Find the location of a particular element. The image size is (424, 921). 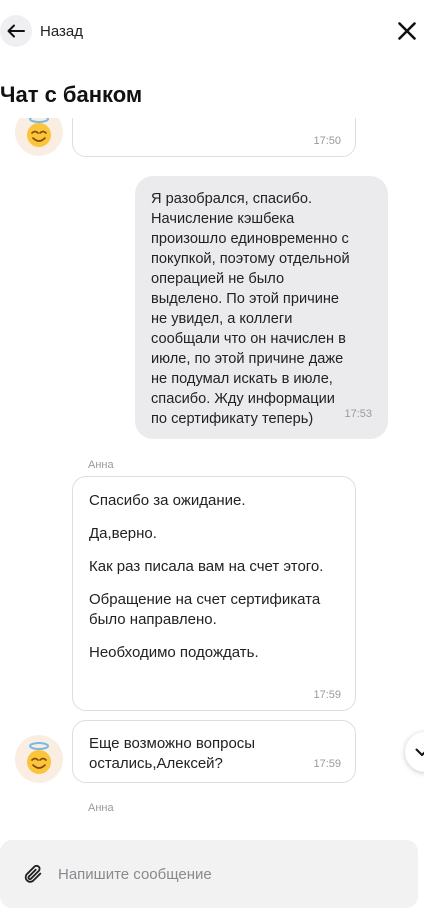

close-icon is located at coordinates (407, 31).